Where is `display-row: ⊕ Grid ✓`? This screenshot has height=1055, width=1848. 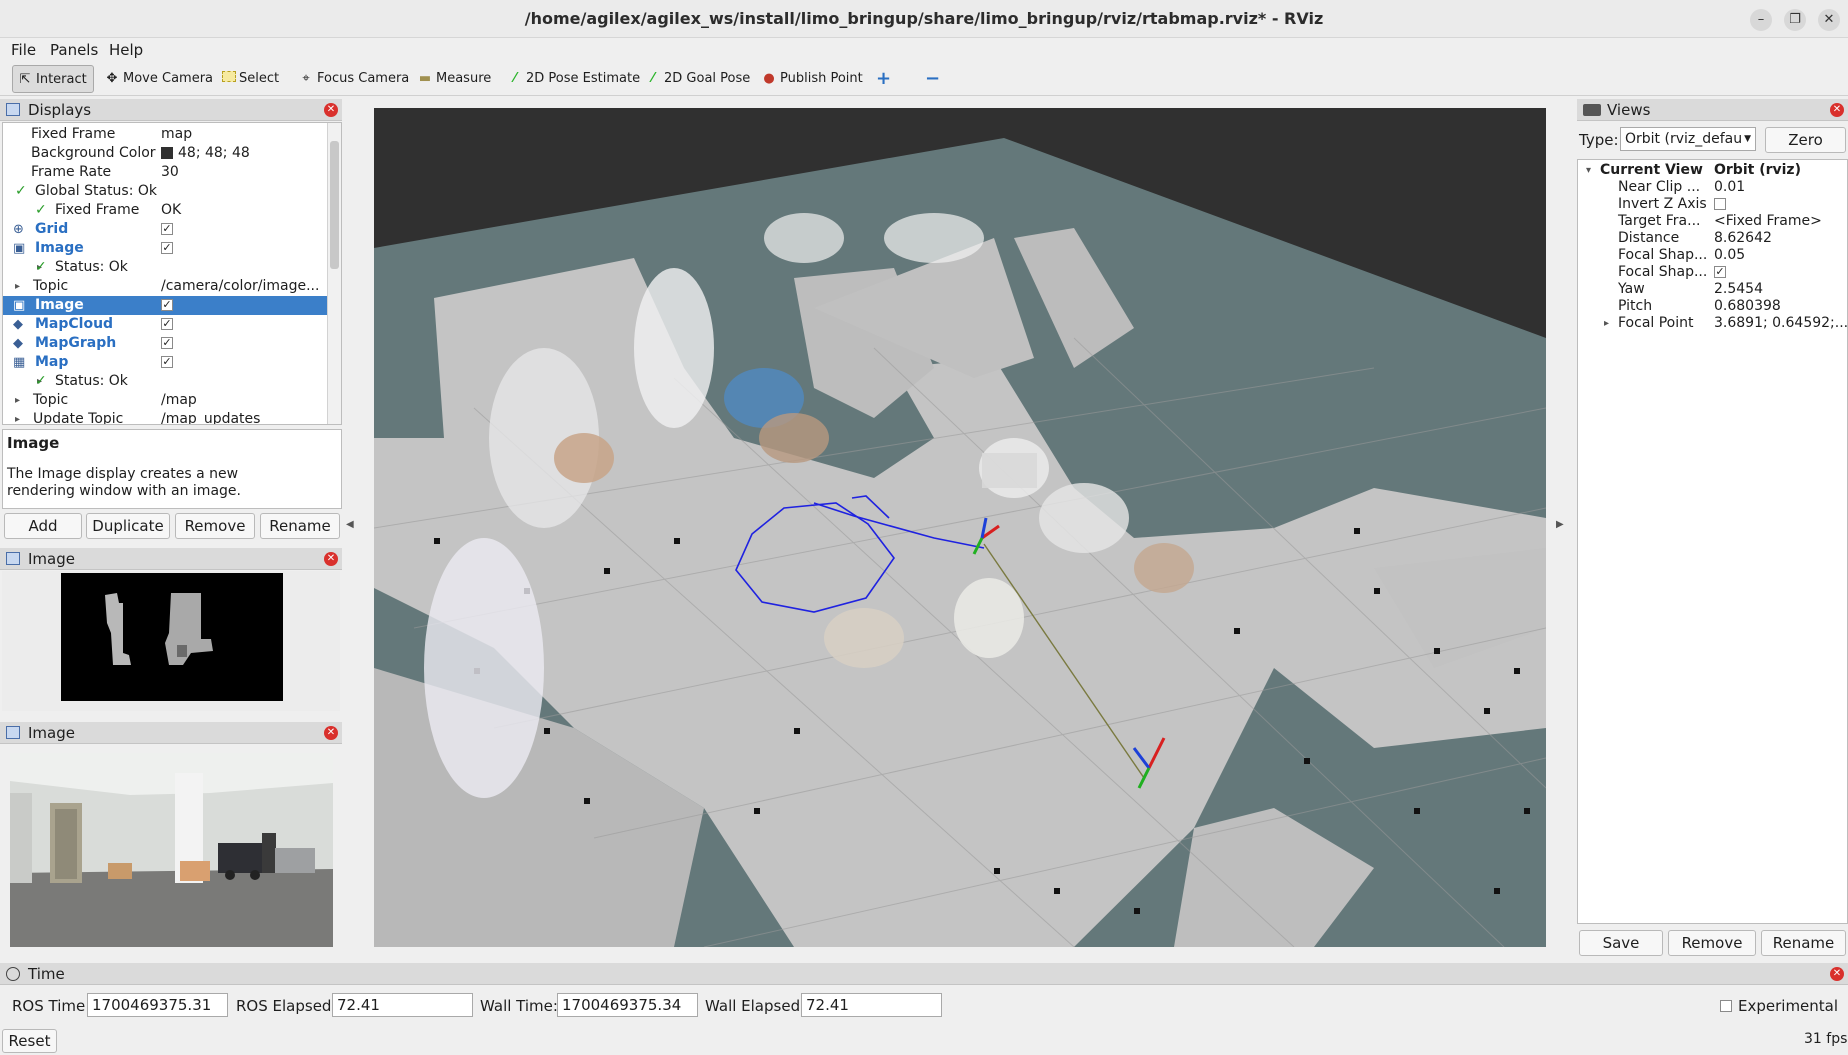
display-row: ⊕ Grid ✓ is located at coordinates (172, 229).